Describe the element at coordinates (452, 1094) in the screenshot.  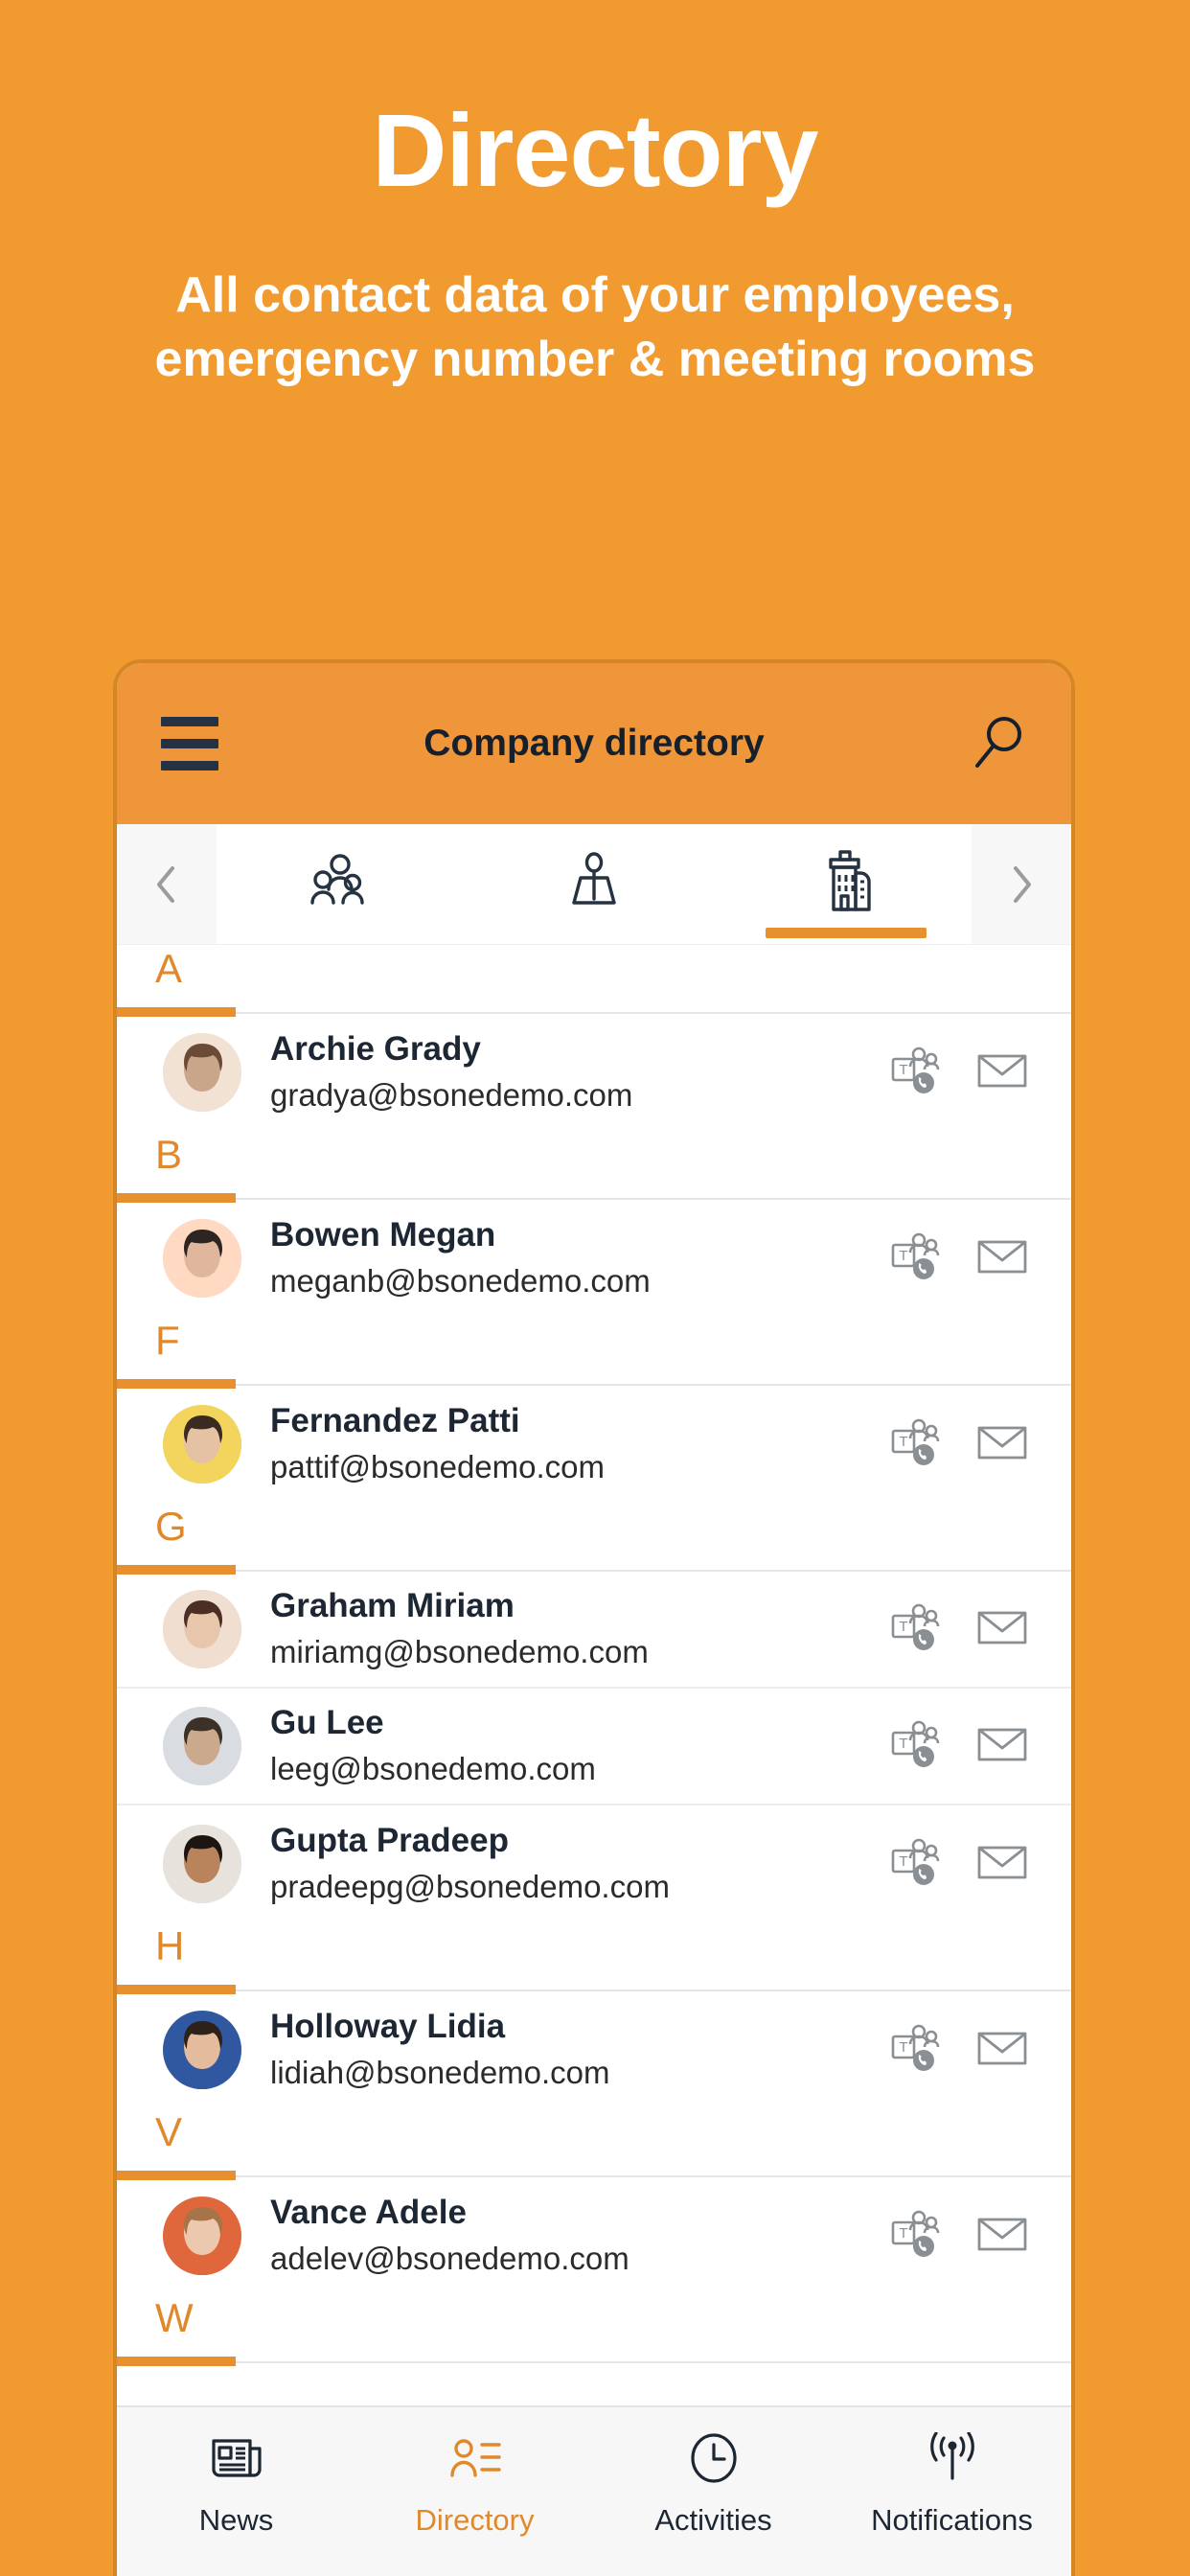
I see `contact-email: gradya@bsonedemo.com` at that location.